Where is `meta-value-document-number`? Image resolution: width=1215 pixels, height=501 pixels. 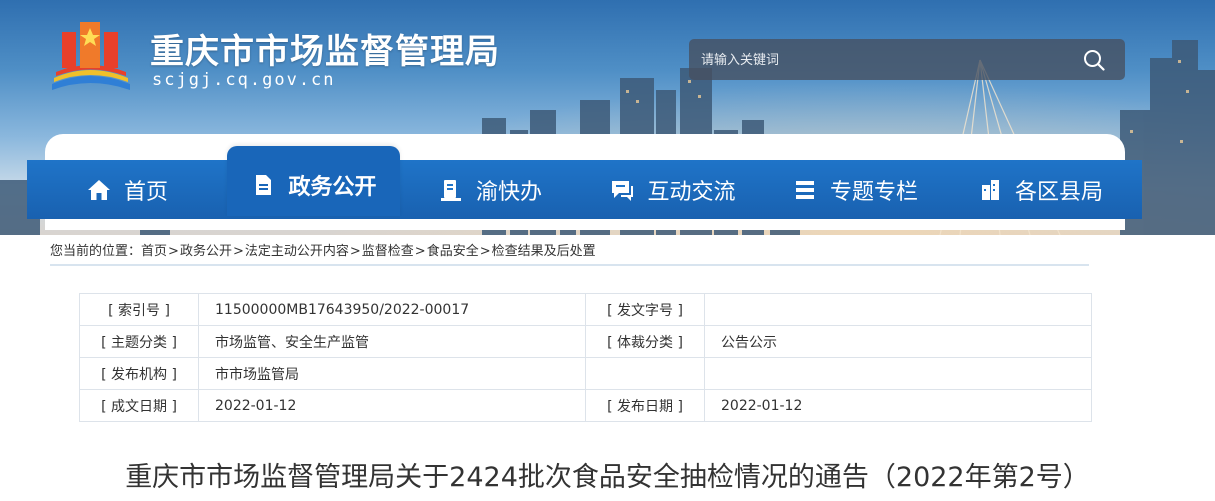
meta-value-document-number is located at coordinates (898, 309).